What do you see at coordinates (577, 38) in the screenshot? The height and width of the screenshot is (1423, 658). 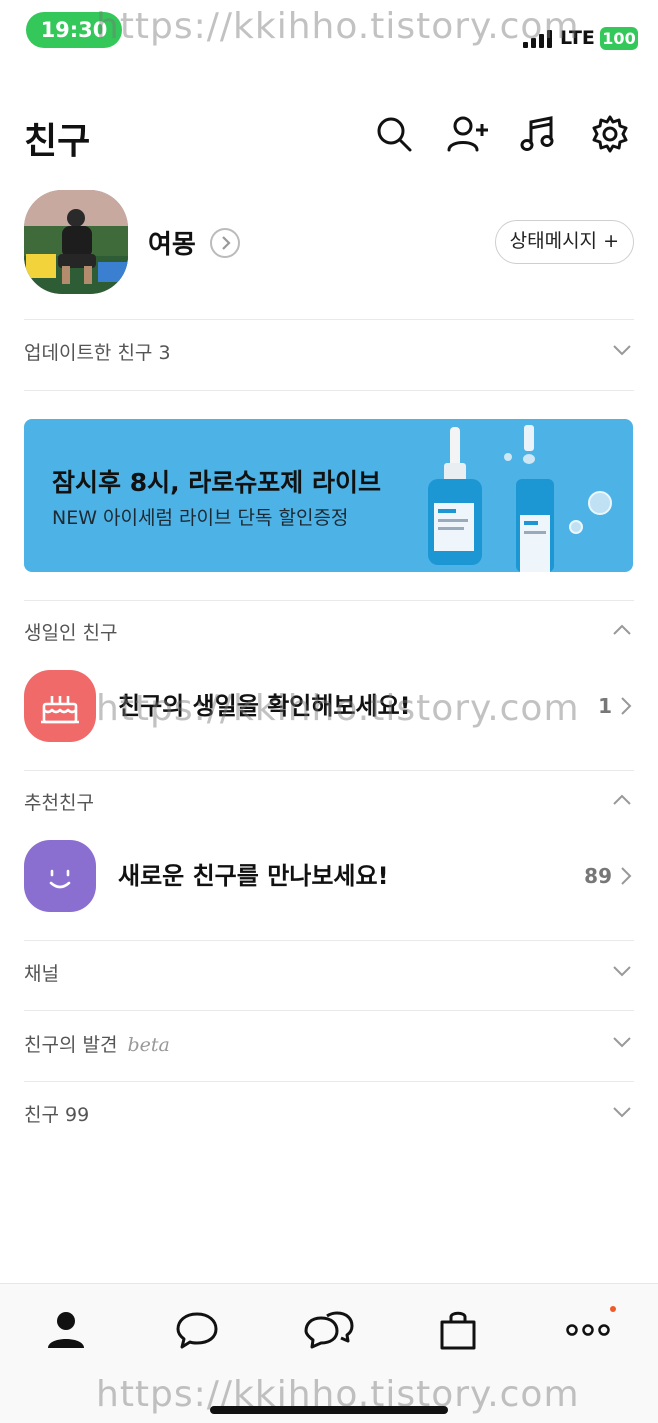 I see `network-label: LTE` at bounding box center [577, 38].